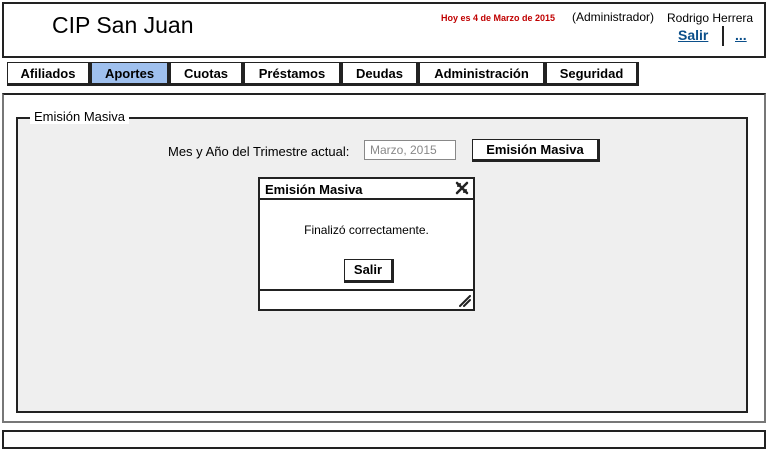 This screenshot has width=768, height=453. I want to click on resize-grip-icon, so click(465, 301).